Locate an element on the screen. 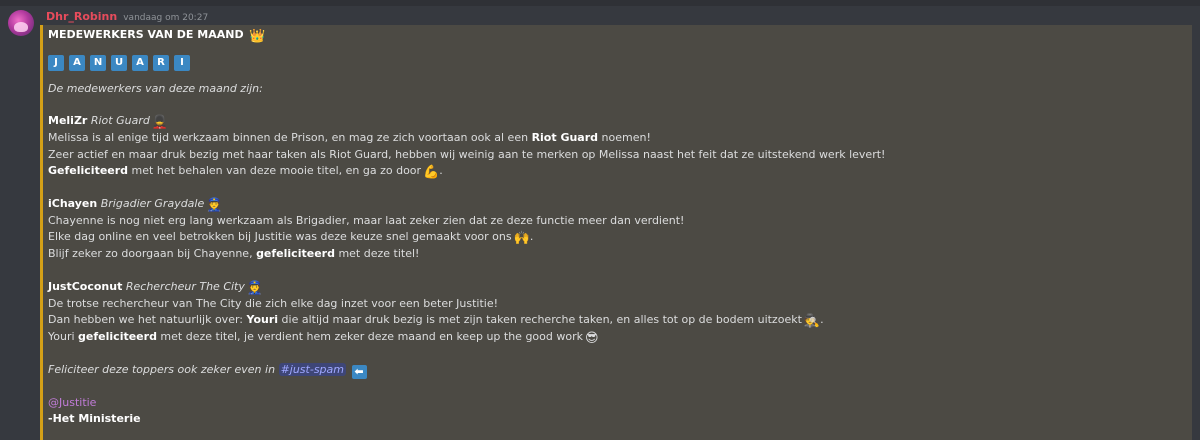  employee-heading: iChayen Brigadier Graydale 👮 is located at coordinates (620, 204).